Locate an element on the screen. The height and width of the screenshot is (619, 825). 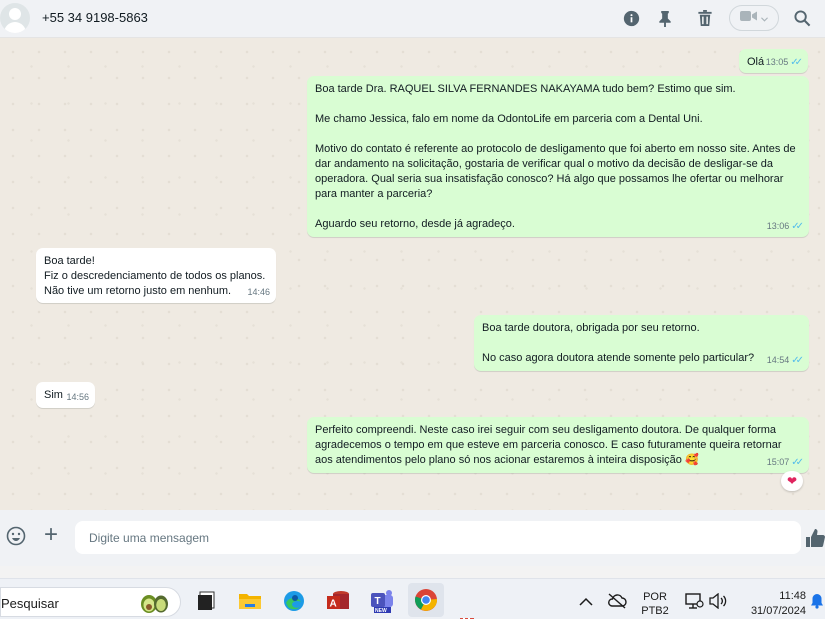
edge-icon is located at coordinates (294, 601).